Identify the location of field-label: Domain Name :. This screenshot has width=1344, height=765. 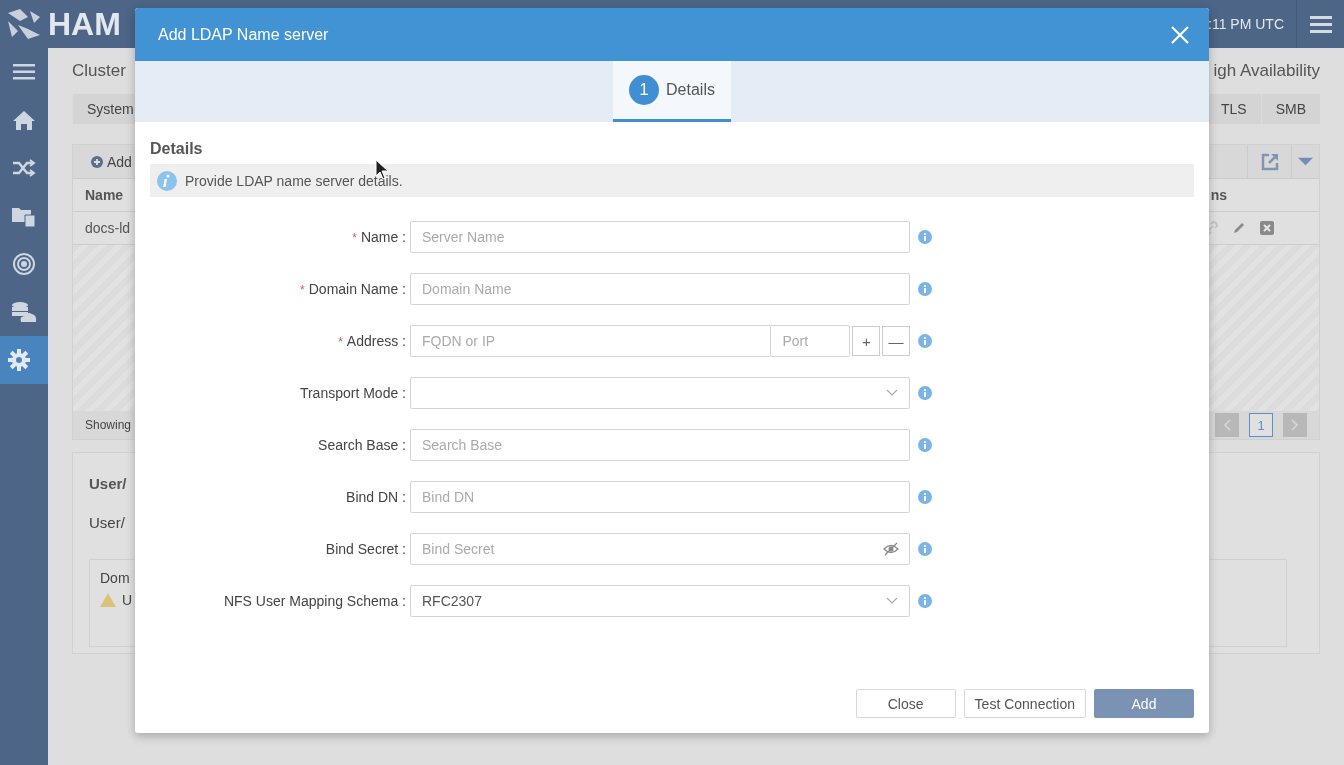
(357, 289).